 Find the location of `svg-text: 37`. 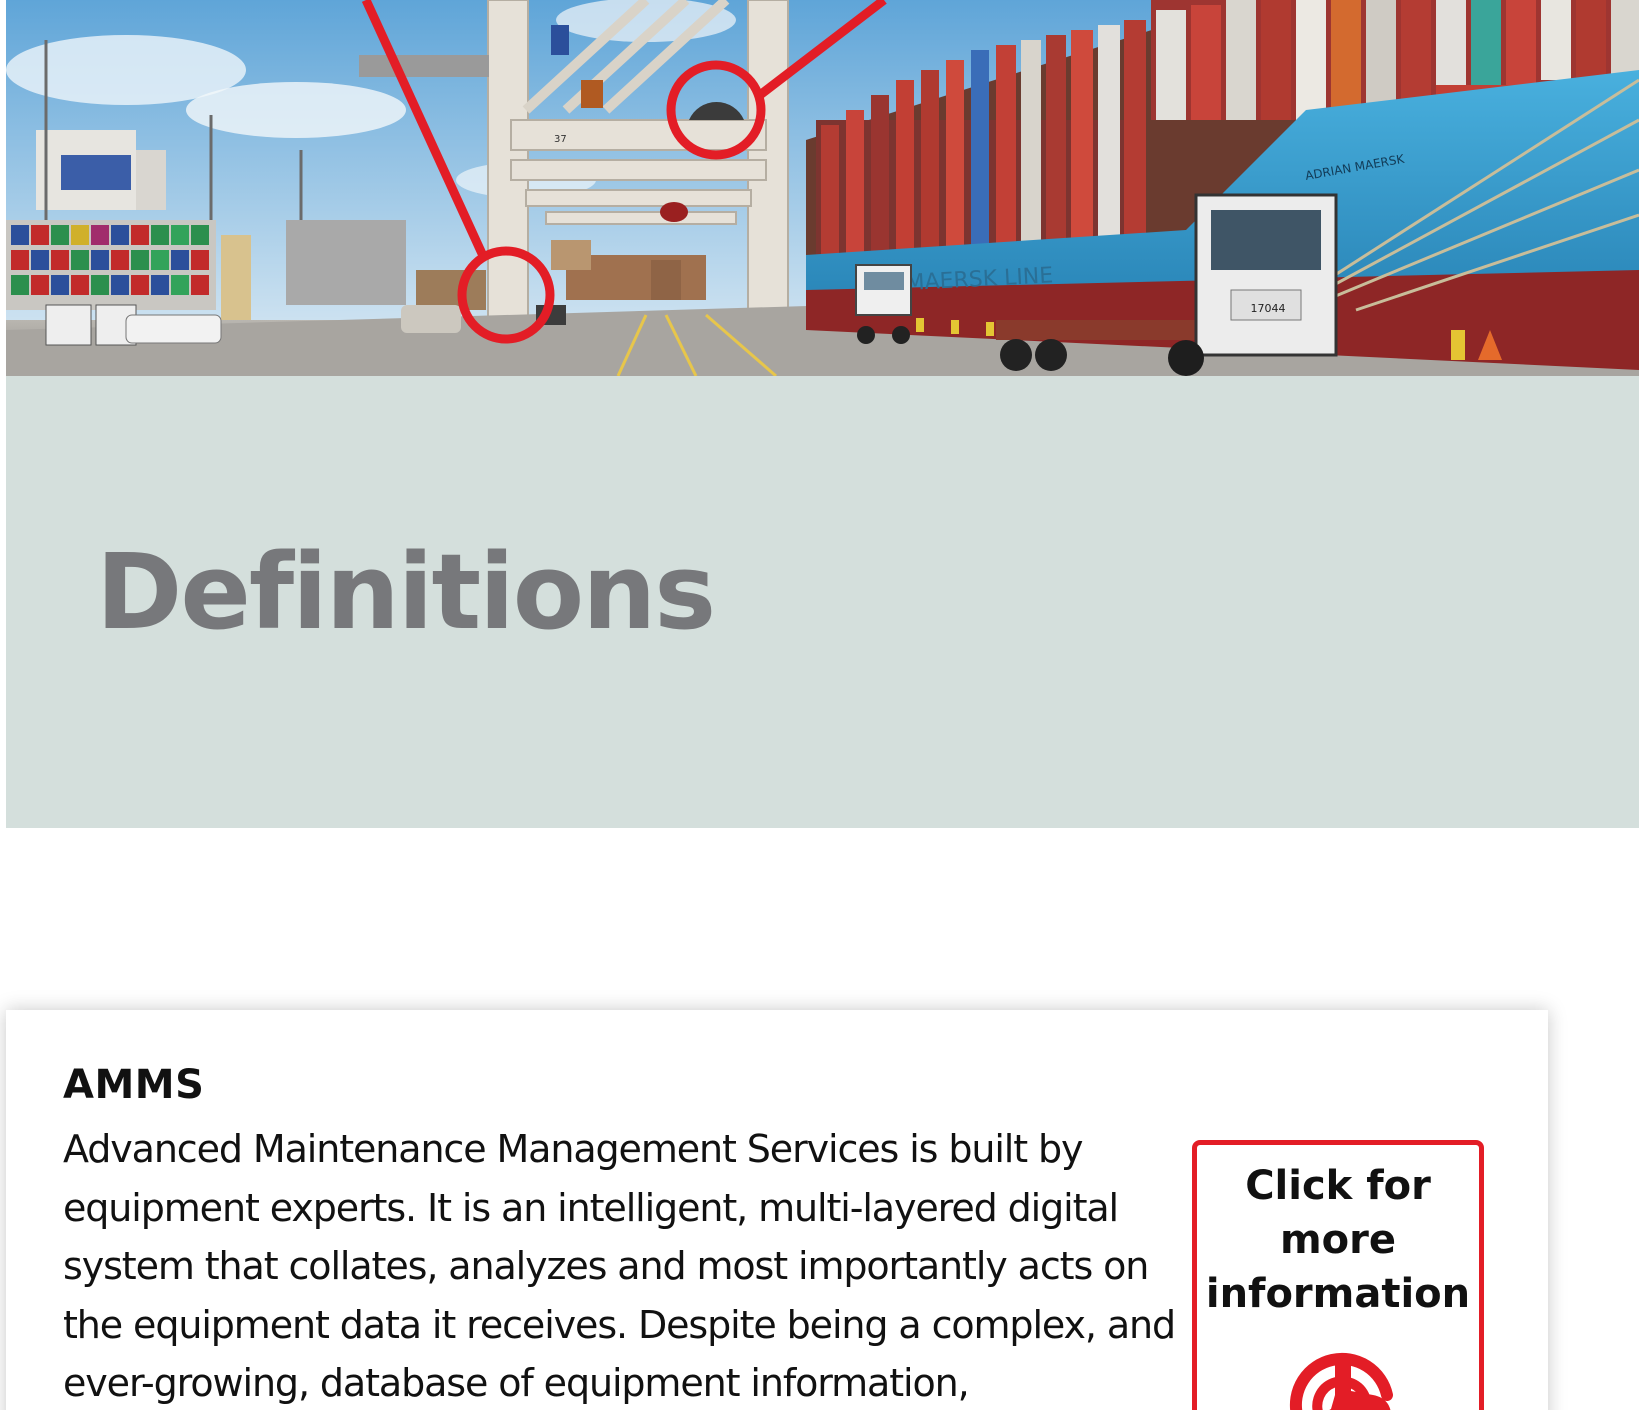

svg-text: 37 is located at coordinates (560, 139).